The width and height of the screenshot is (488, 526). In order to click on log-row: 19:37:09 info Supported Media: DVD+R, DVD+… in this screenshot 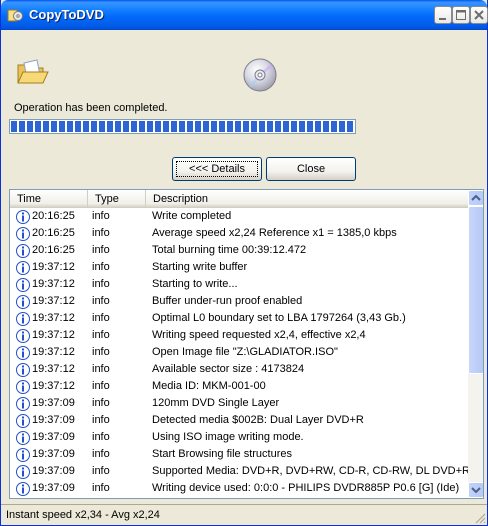, I will do `click(240, 471)`.